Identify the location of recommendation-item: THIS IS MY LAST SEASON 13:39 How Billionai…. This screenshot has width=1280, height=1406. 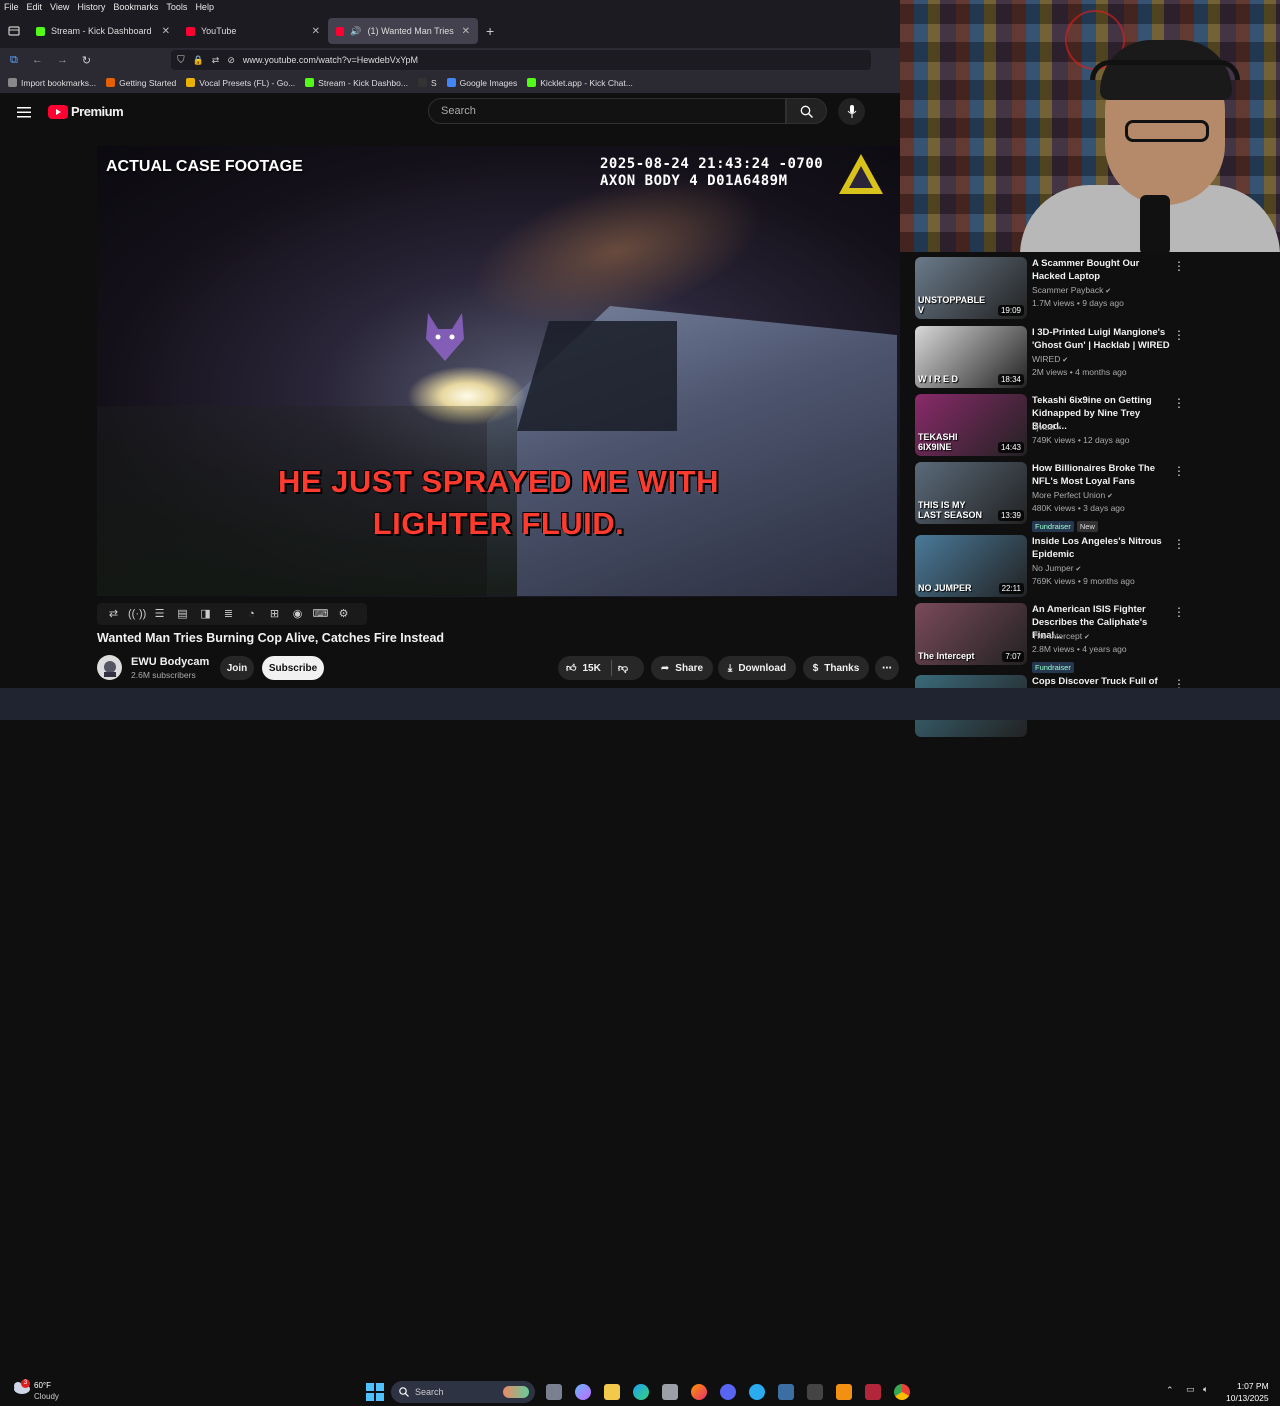
(1050, 497).